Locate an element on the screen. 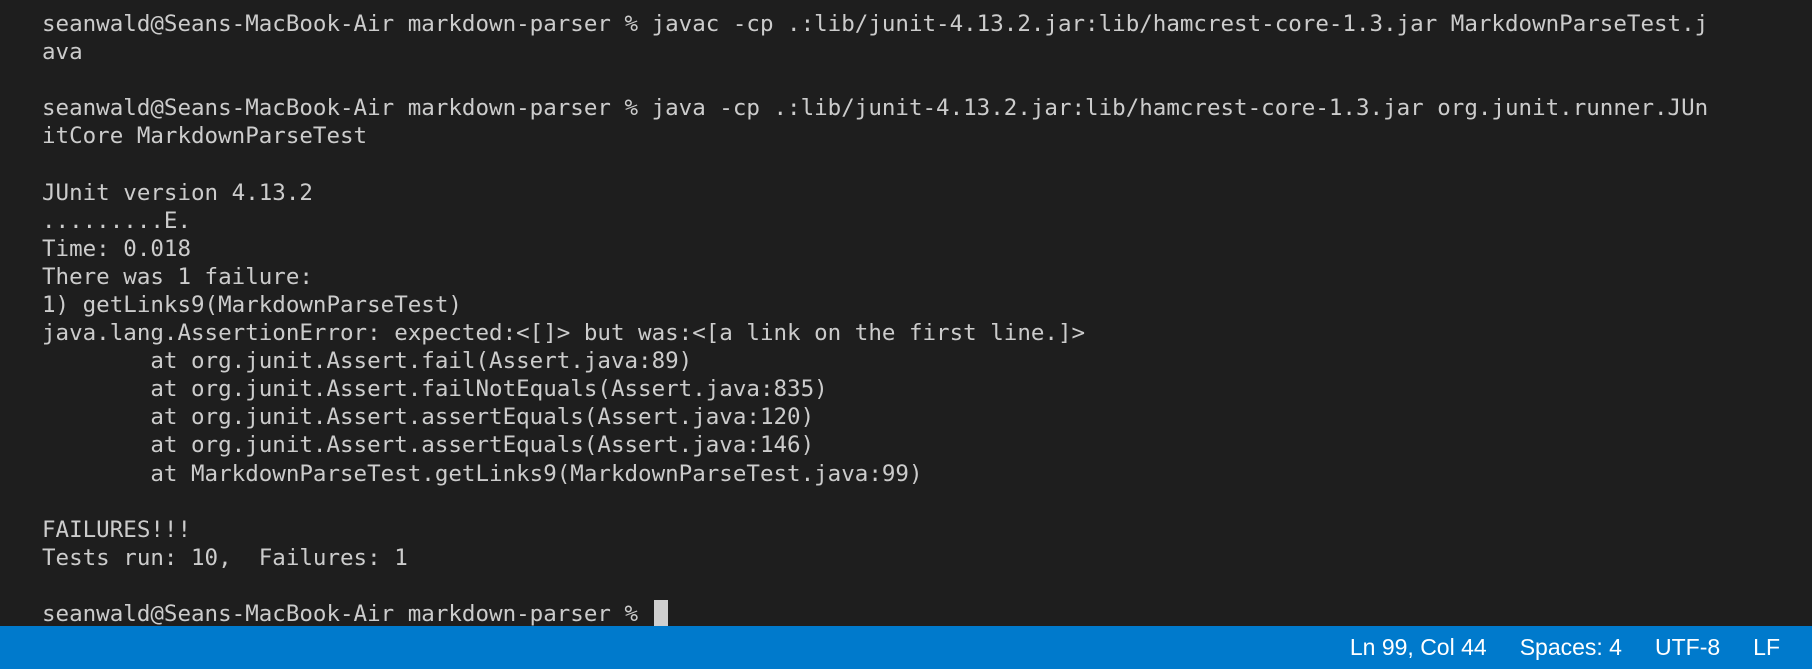 Image resolution: width=1812 pixels, height=669 pixels. terminal-cursor is located at coordinates (660, 612).